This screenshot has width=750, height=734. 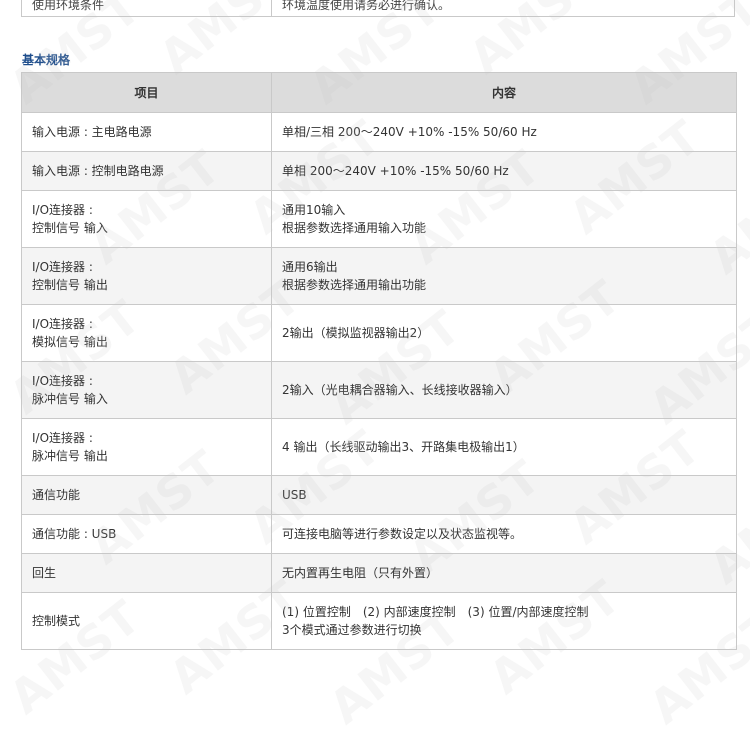 I want to click on spec-content-text: 无内置再生电阻（只有外置）, so click(x=360, y=573).